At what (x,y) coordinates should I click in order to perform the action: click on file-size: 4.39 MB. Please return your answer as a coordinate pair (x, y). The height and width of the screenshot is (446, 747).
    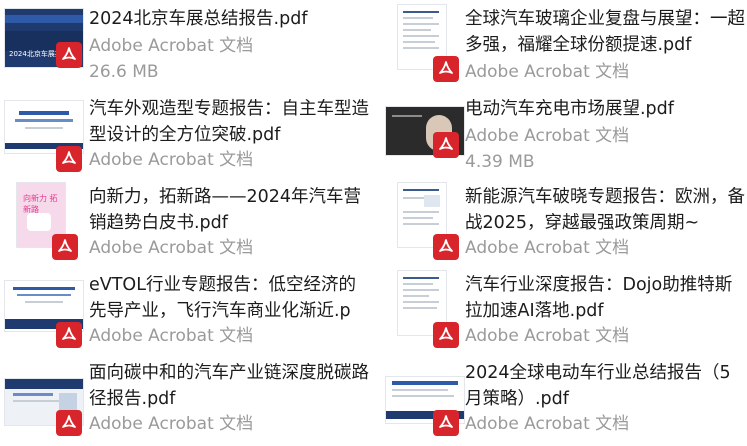
    Looking at the image, I should click on (500, 162).